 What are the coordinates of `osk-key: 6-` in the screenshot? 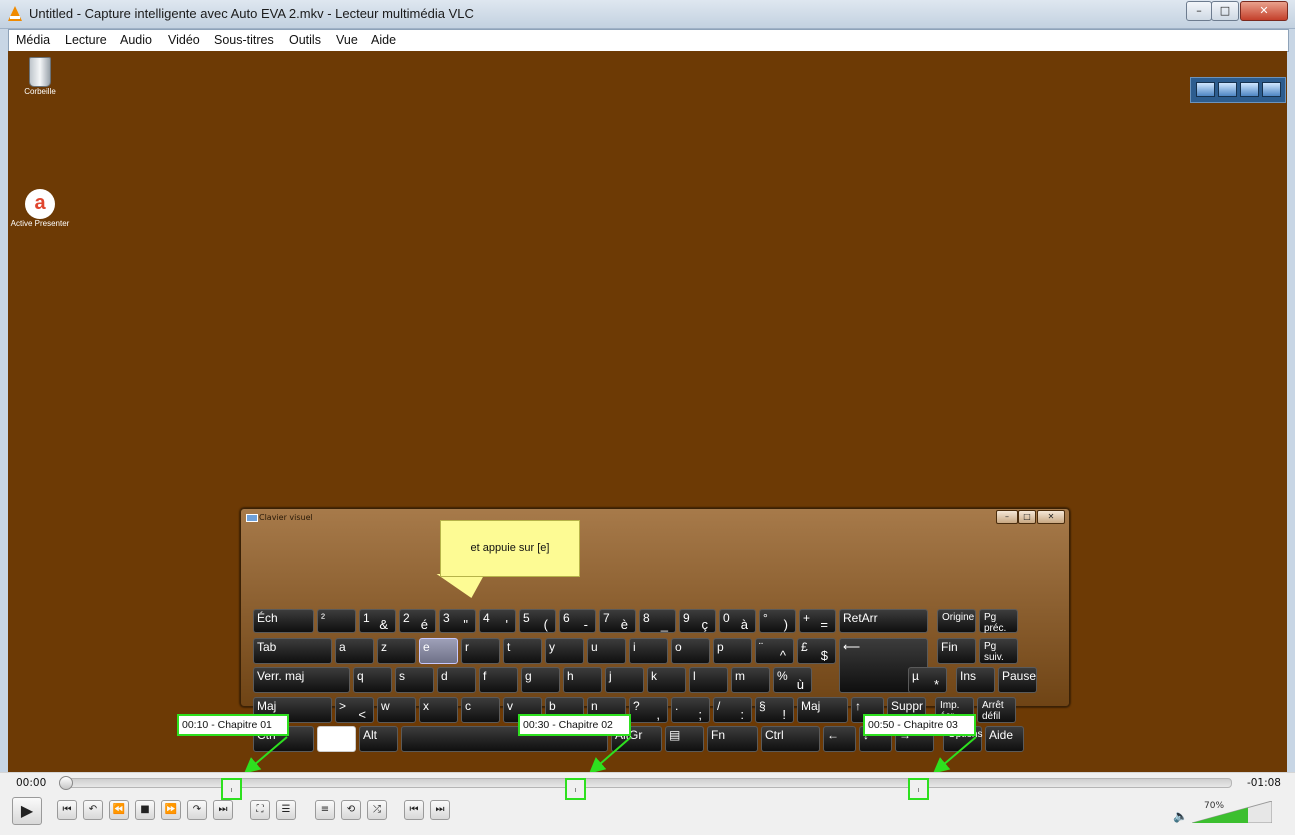 It's located at (577, 621).